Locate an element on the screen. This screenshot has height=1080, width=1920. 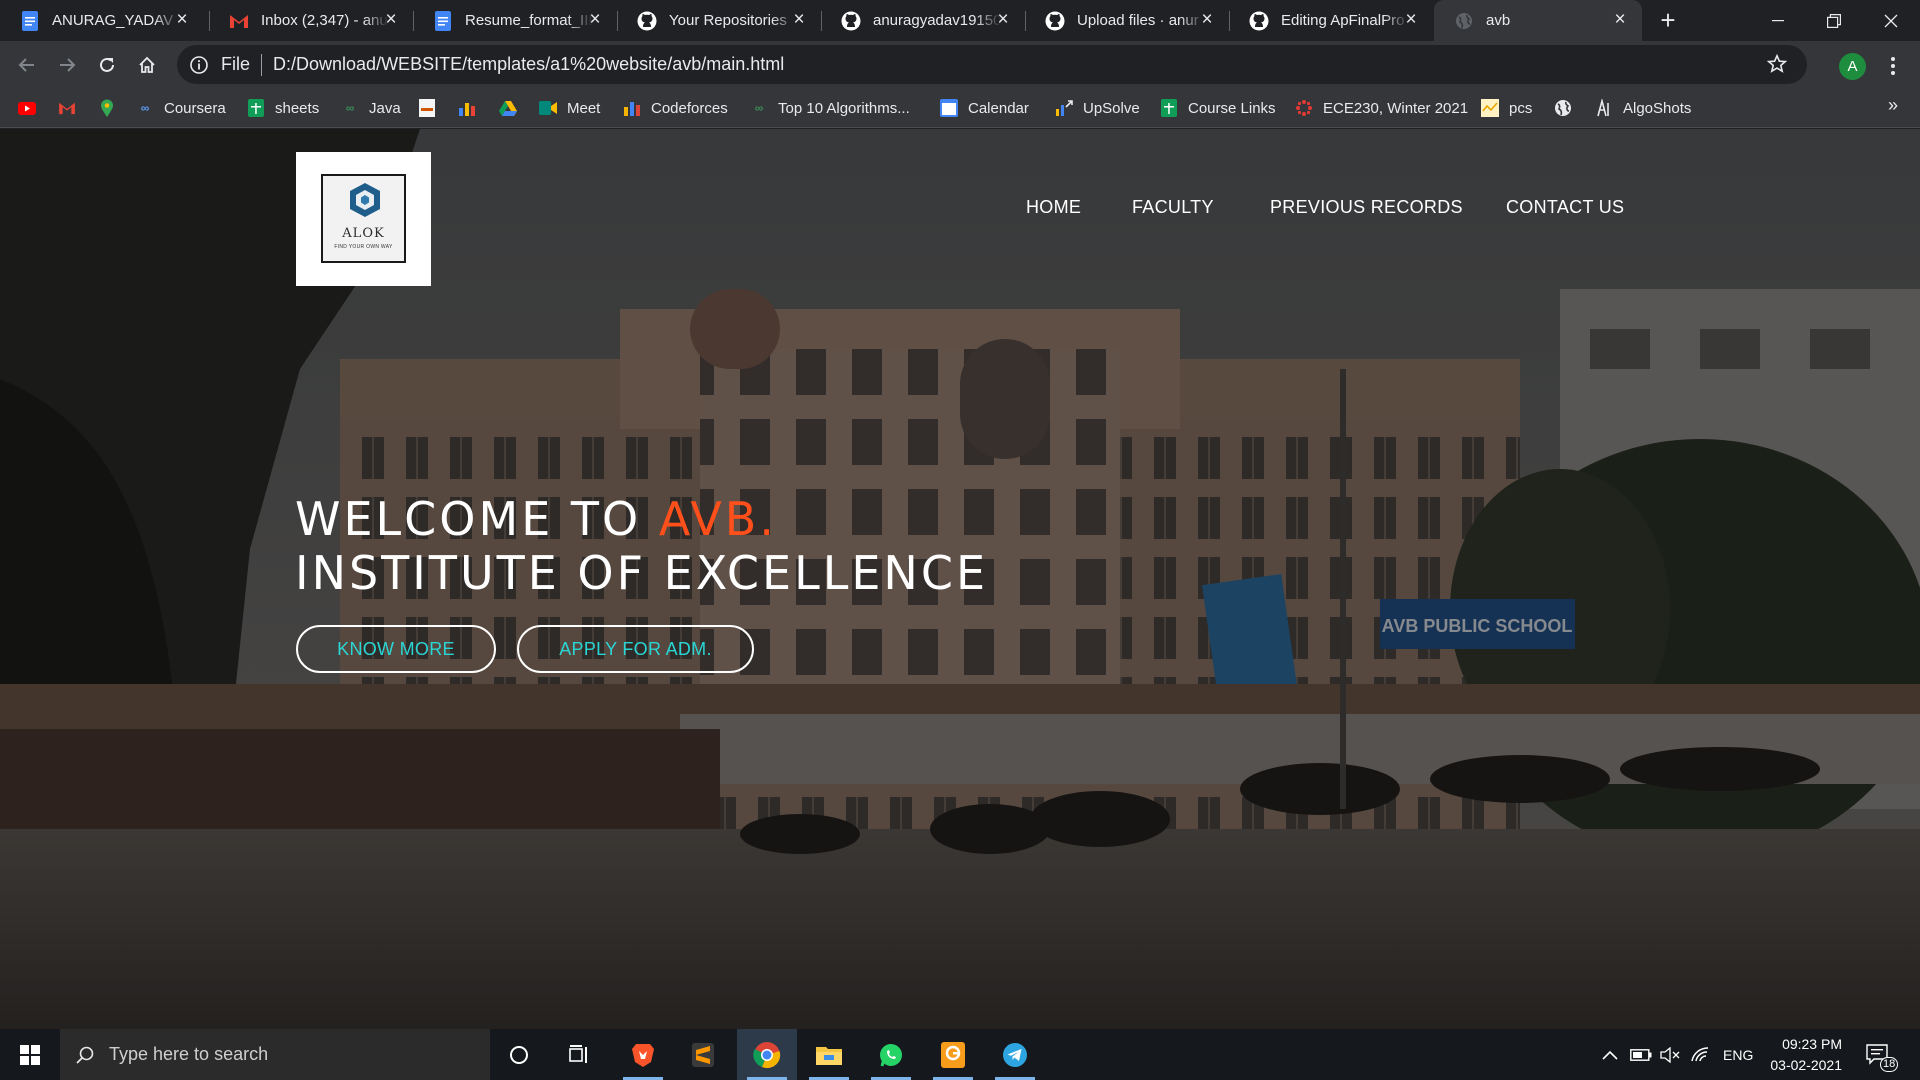
bookmark-ece230: ECE230, Winter 2021 is located at coordinates (1381, 108).